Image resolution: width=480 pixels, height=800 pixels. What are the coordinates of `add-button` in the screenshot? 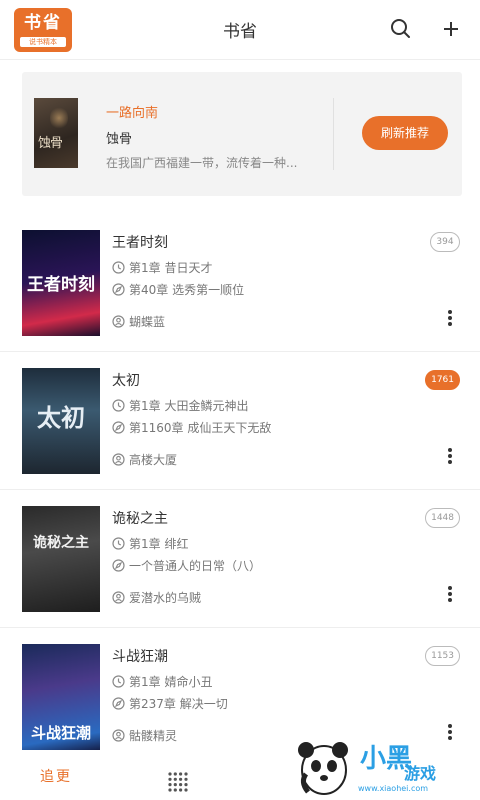 It's located at (451, 29).